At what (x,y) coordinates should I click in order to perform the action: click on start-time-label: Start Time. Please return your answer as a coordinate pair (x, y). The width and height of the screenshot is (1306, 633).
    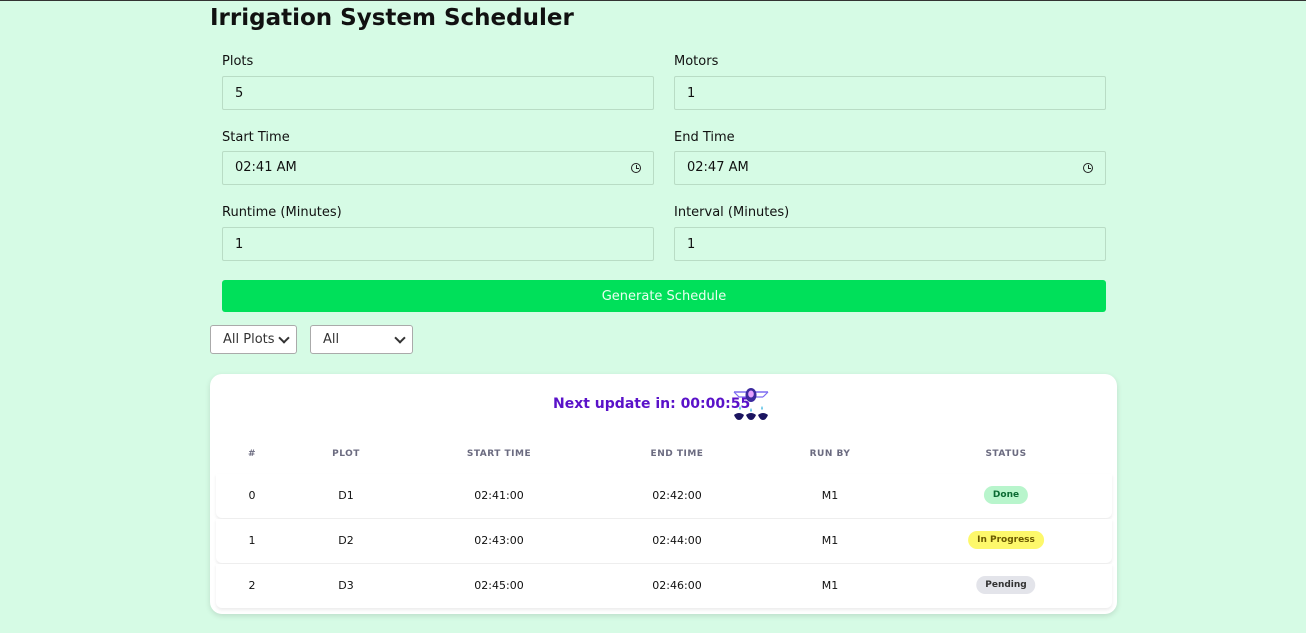
    Looking at the image, I should click on (256, 137).